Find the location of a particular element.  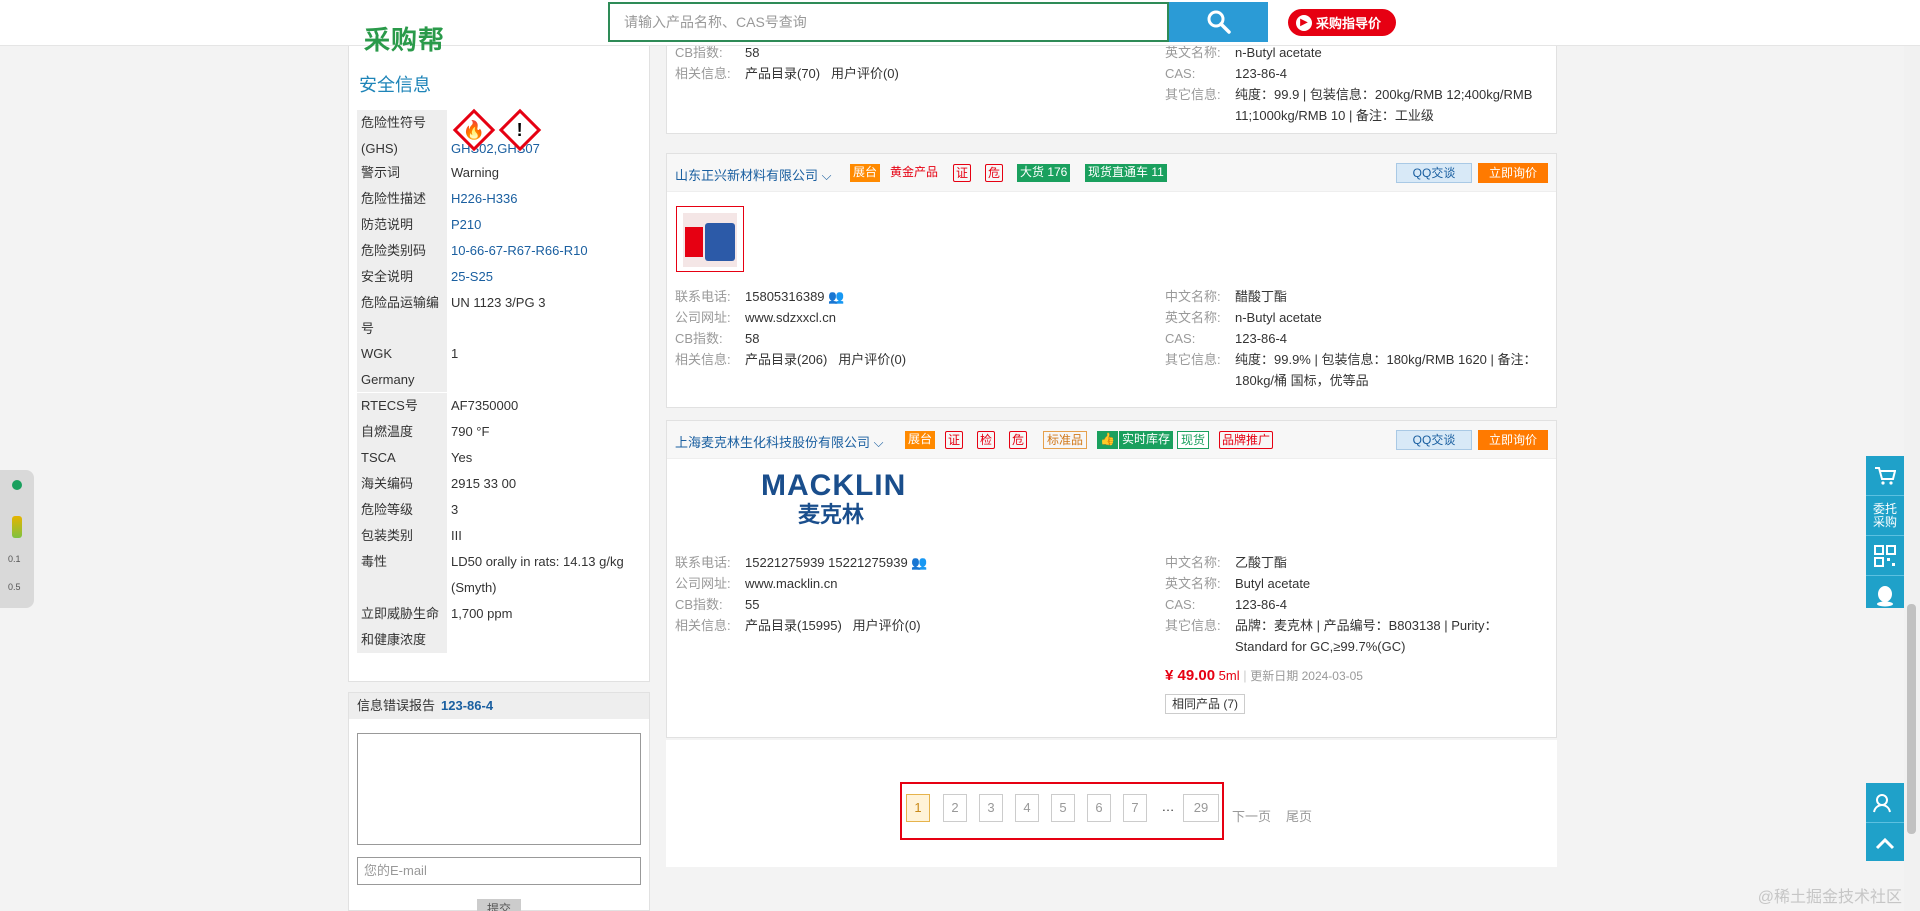

qrcode-icon is located at coordinates (1885, 556).